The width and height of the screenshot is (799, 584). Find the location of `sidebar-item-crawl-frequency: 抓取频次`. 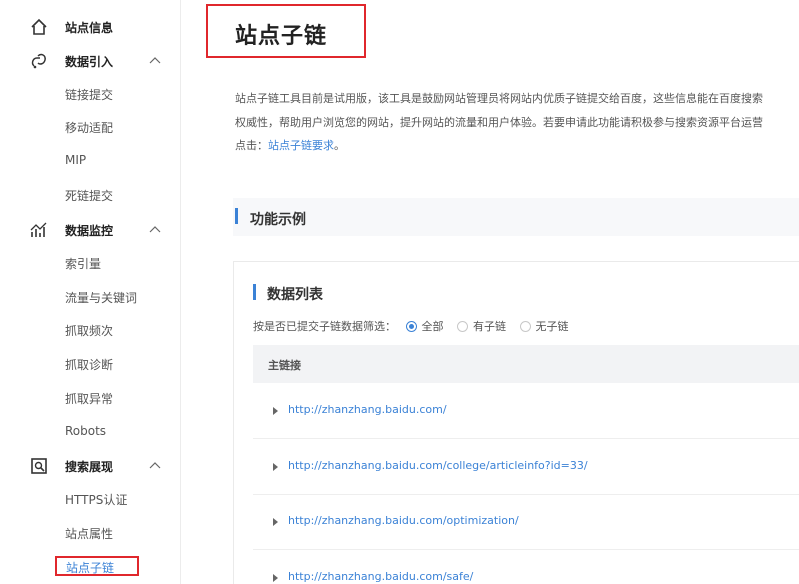

sidebar-item-crawl-frequency: 抓取频次 is located at coordinates (89, 330).